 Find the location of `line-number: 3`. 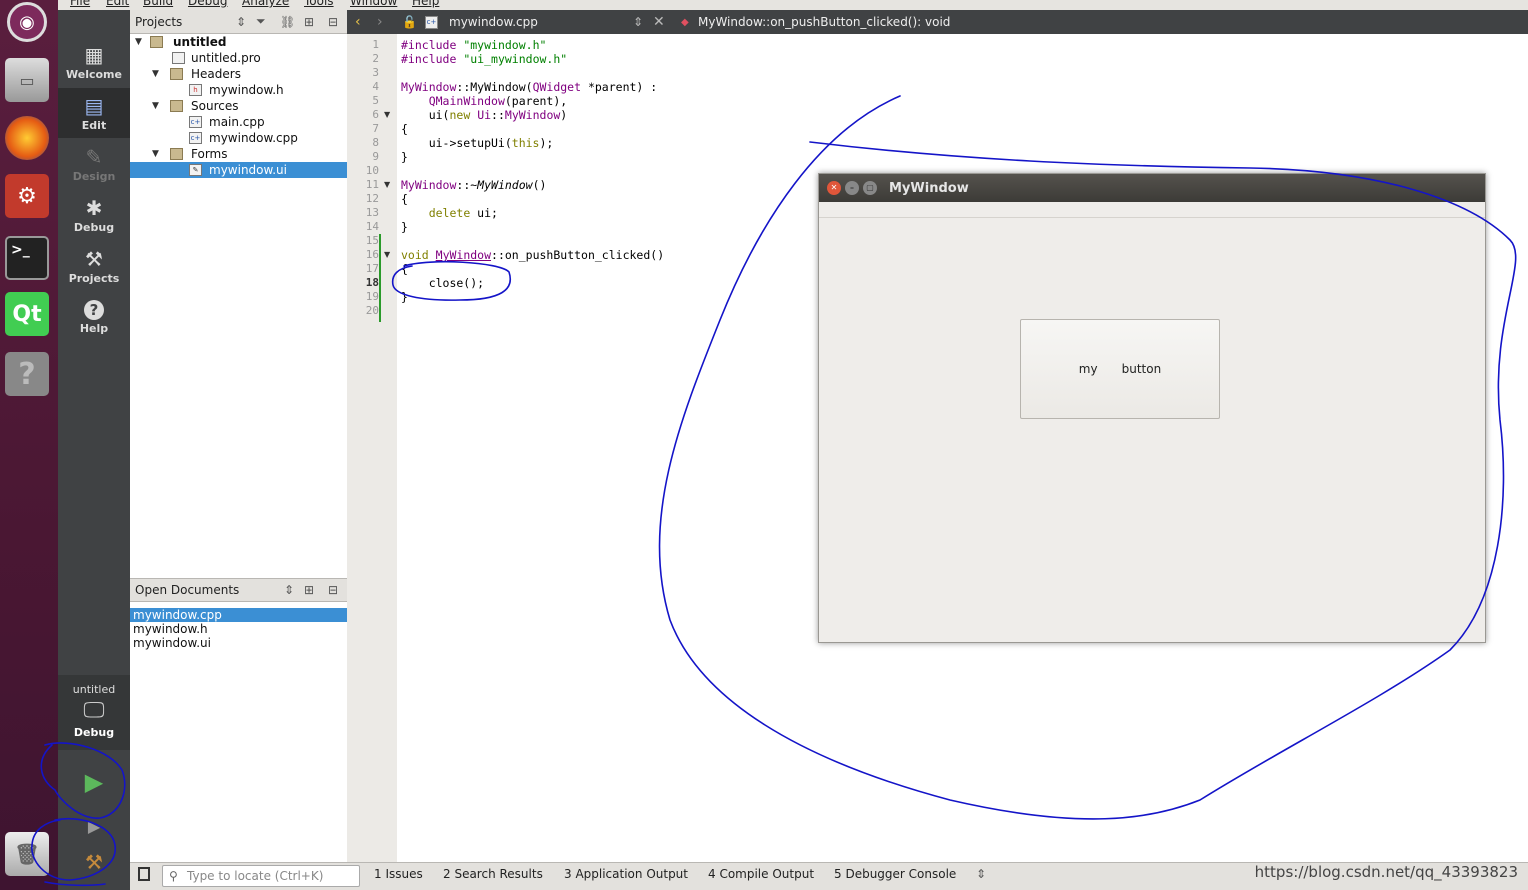

line-number: 3 is located at coordinates (375, 72).